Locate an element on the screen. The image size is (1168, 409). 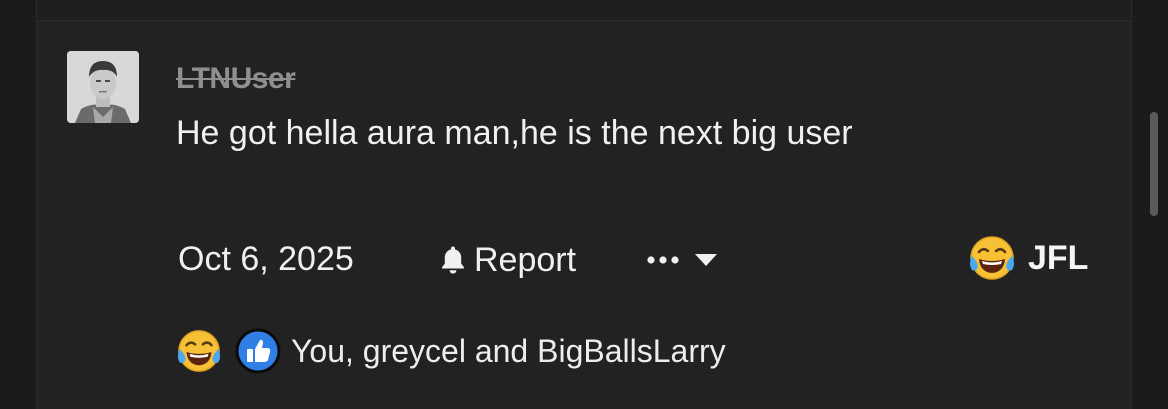
comment-username: LTNUser is located at coordinates (236, 79).